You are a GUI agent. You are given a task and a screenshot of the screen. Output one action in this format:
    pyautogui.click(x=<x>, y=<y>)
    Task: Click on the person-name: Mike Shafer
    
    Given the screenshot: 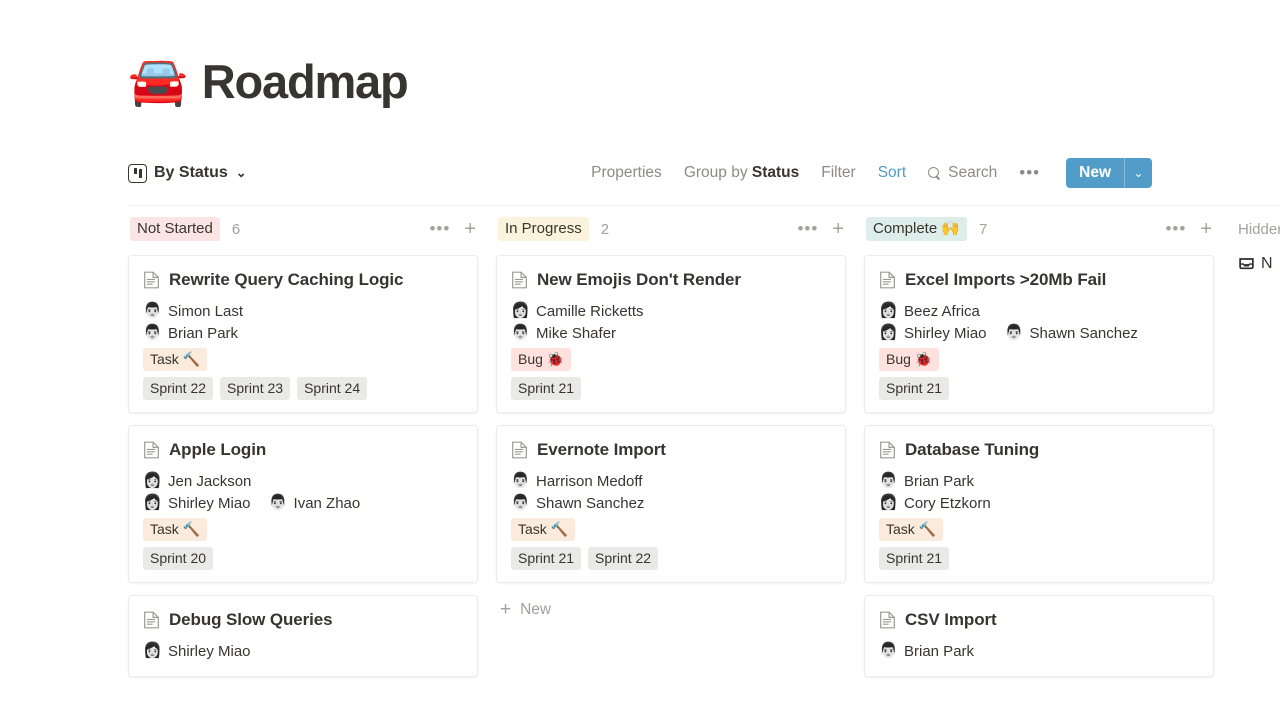 What is the action you would take?
    pyautogui.click(x=576, y=333)
    